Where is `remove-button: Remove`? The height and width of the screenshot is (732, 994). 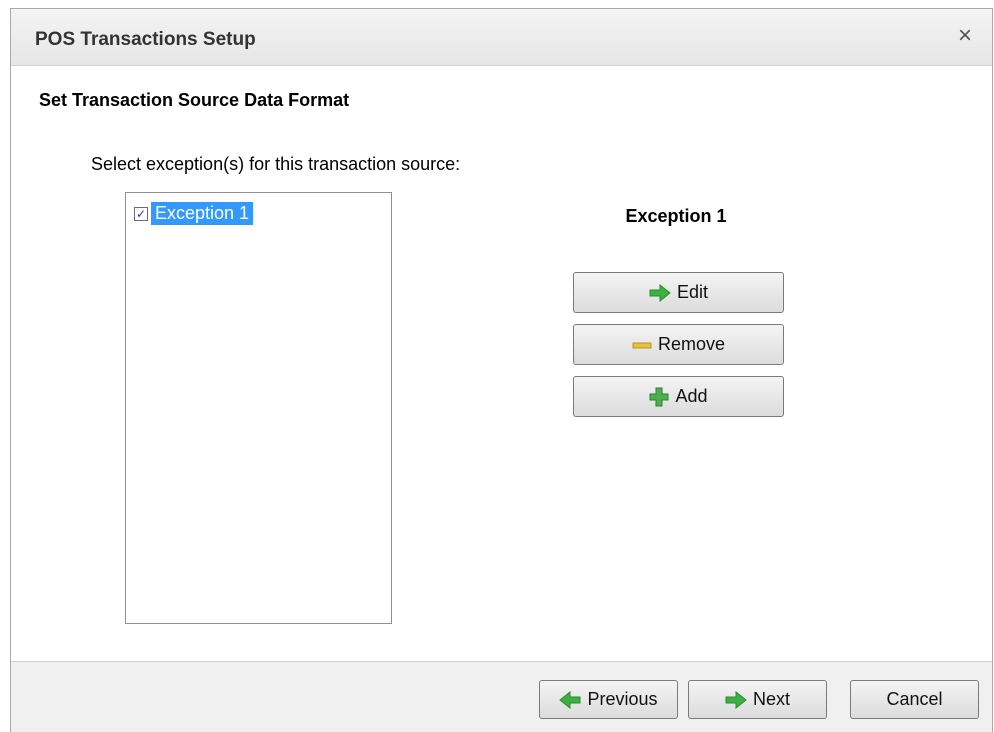 remove-button: Remove is located at coordinates (678, 344).